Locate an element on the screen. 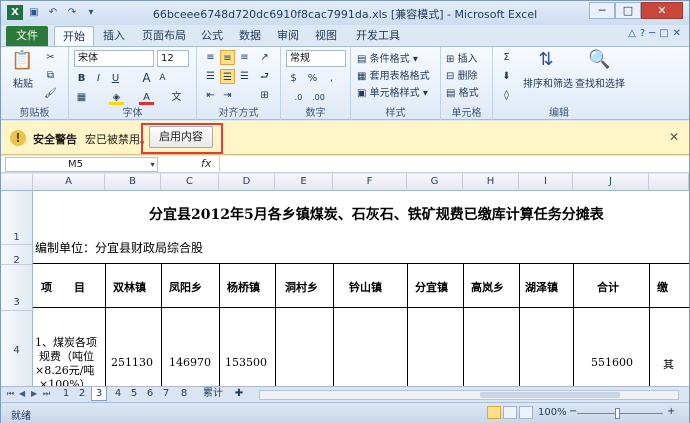 The height and width of the screenshot is (423, 690). select-all-corner is located at coordinates (17, 182).